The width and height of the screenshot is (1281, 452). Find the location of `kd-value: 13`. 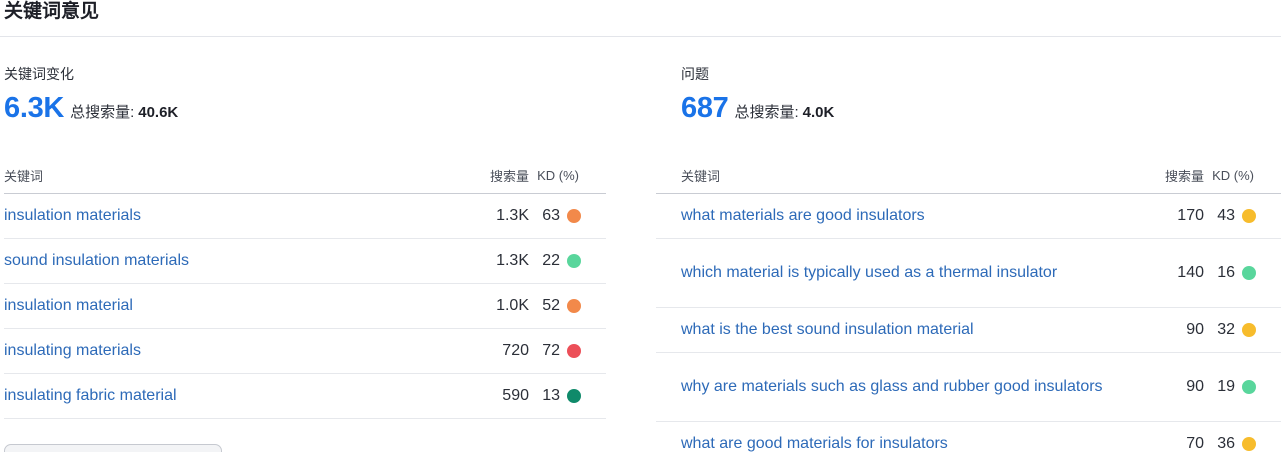

kd-value: 13 is located at coordinates (551, 395).